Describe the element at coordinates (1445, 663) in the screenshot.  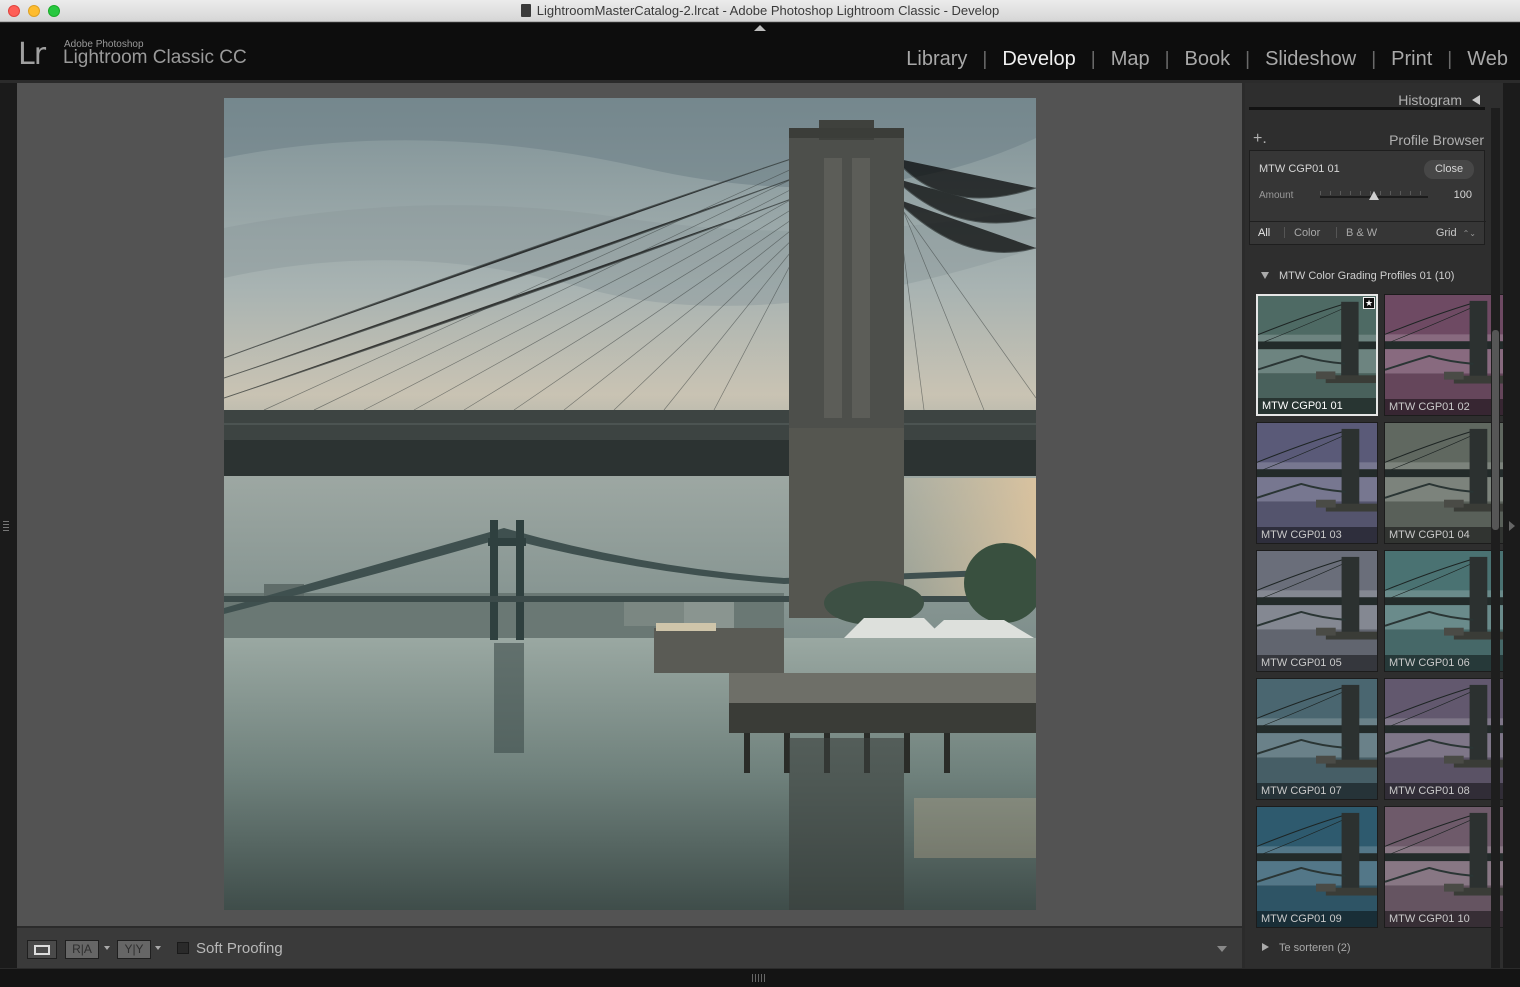
I see `profile-thumbnail-label: MTW CGP01 06` at that location.